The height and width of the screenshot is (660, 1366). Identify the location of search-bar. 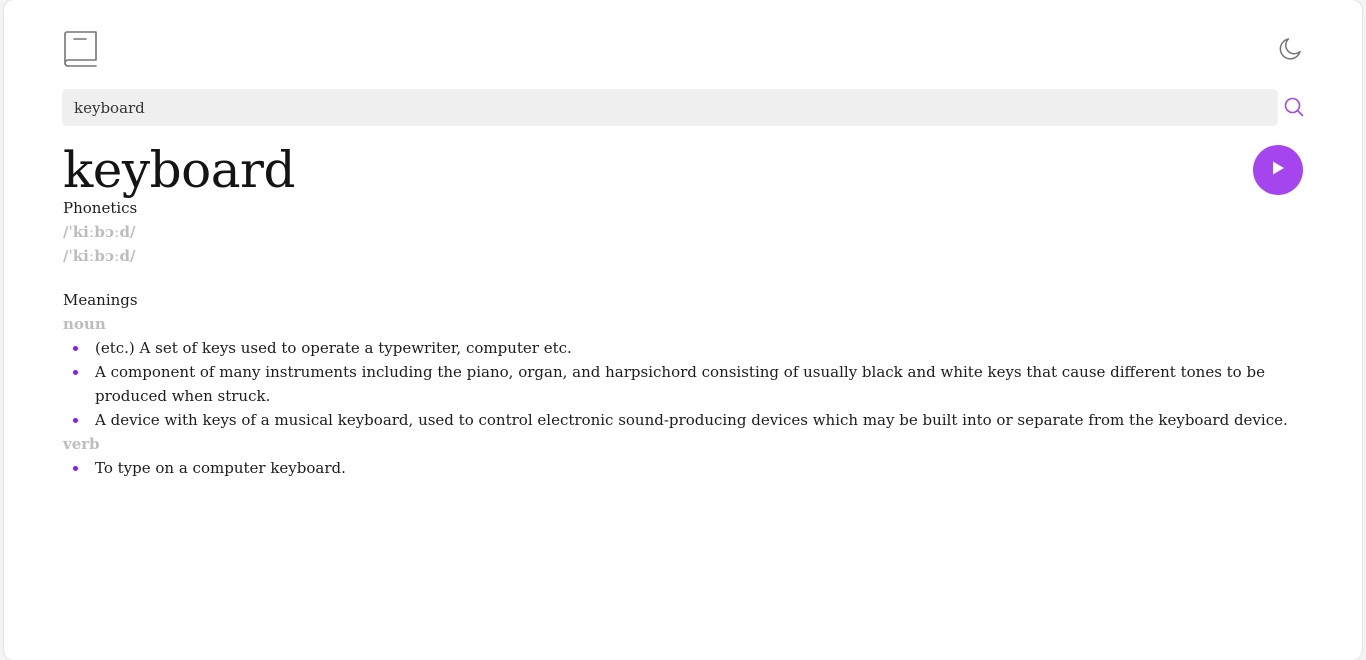
(683, 108).